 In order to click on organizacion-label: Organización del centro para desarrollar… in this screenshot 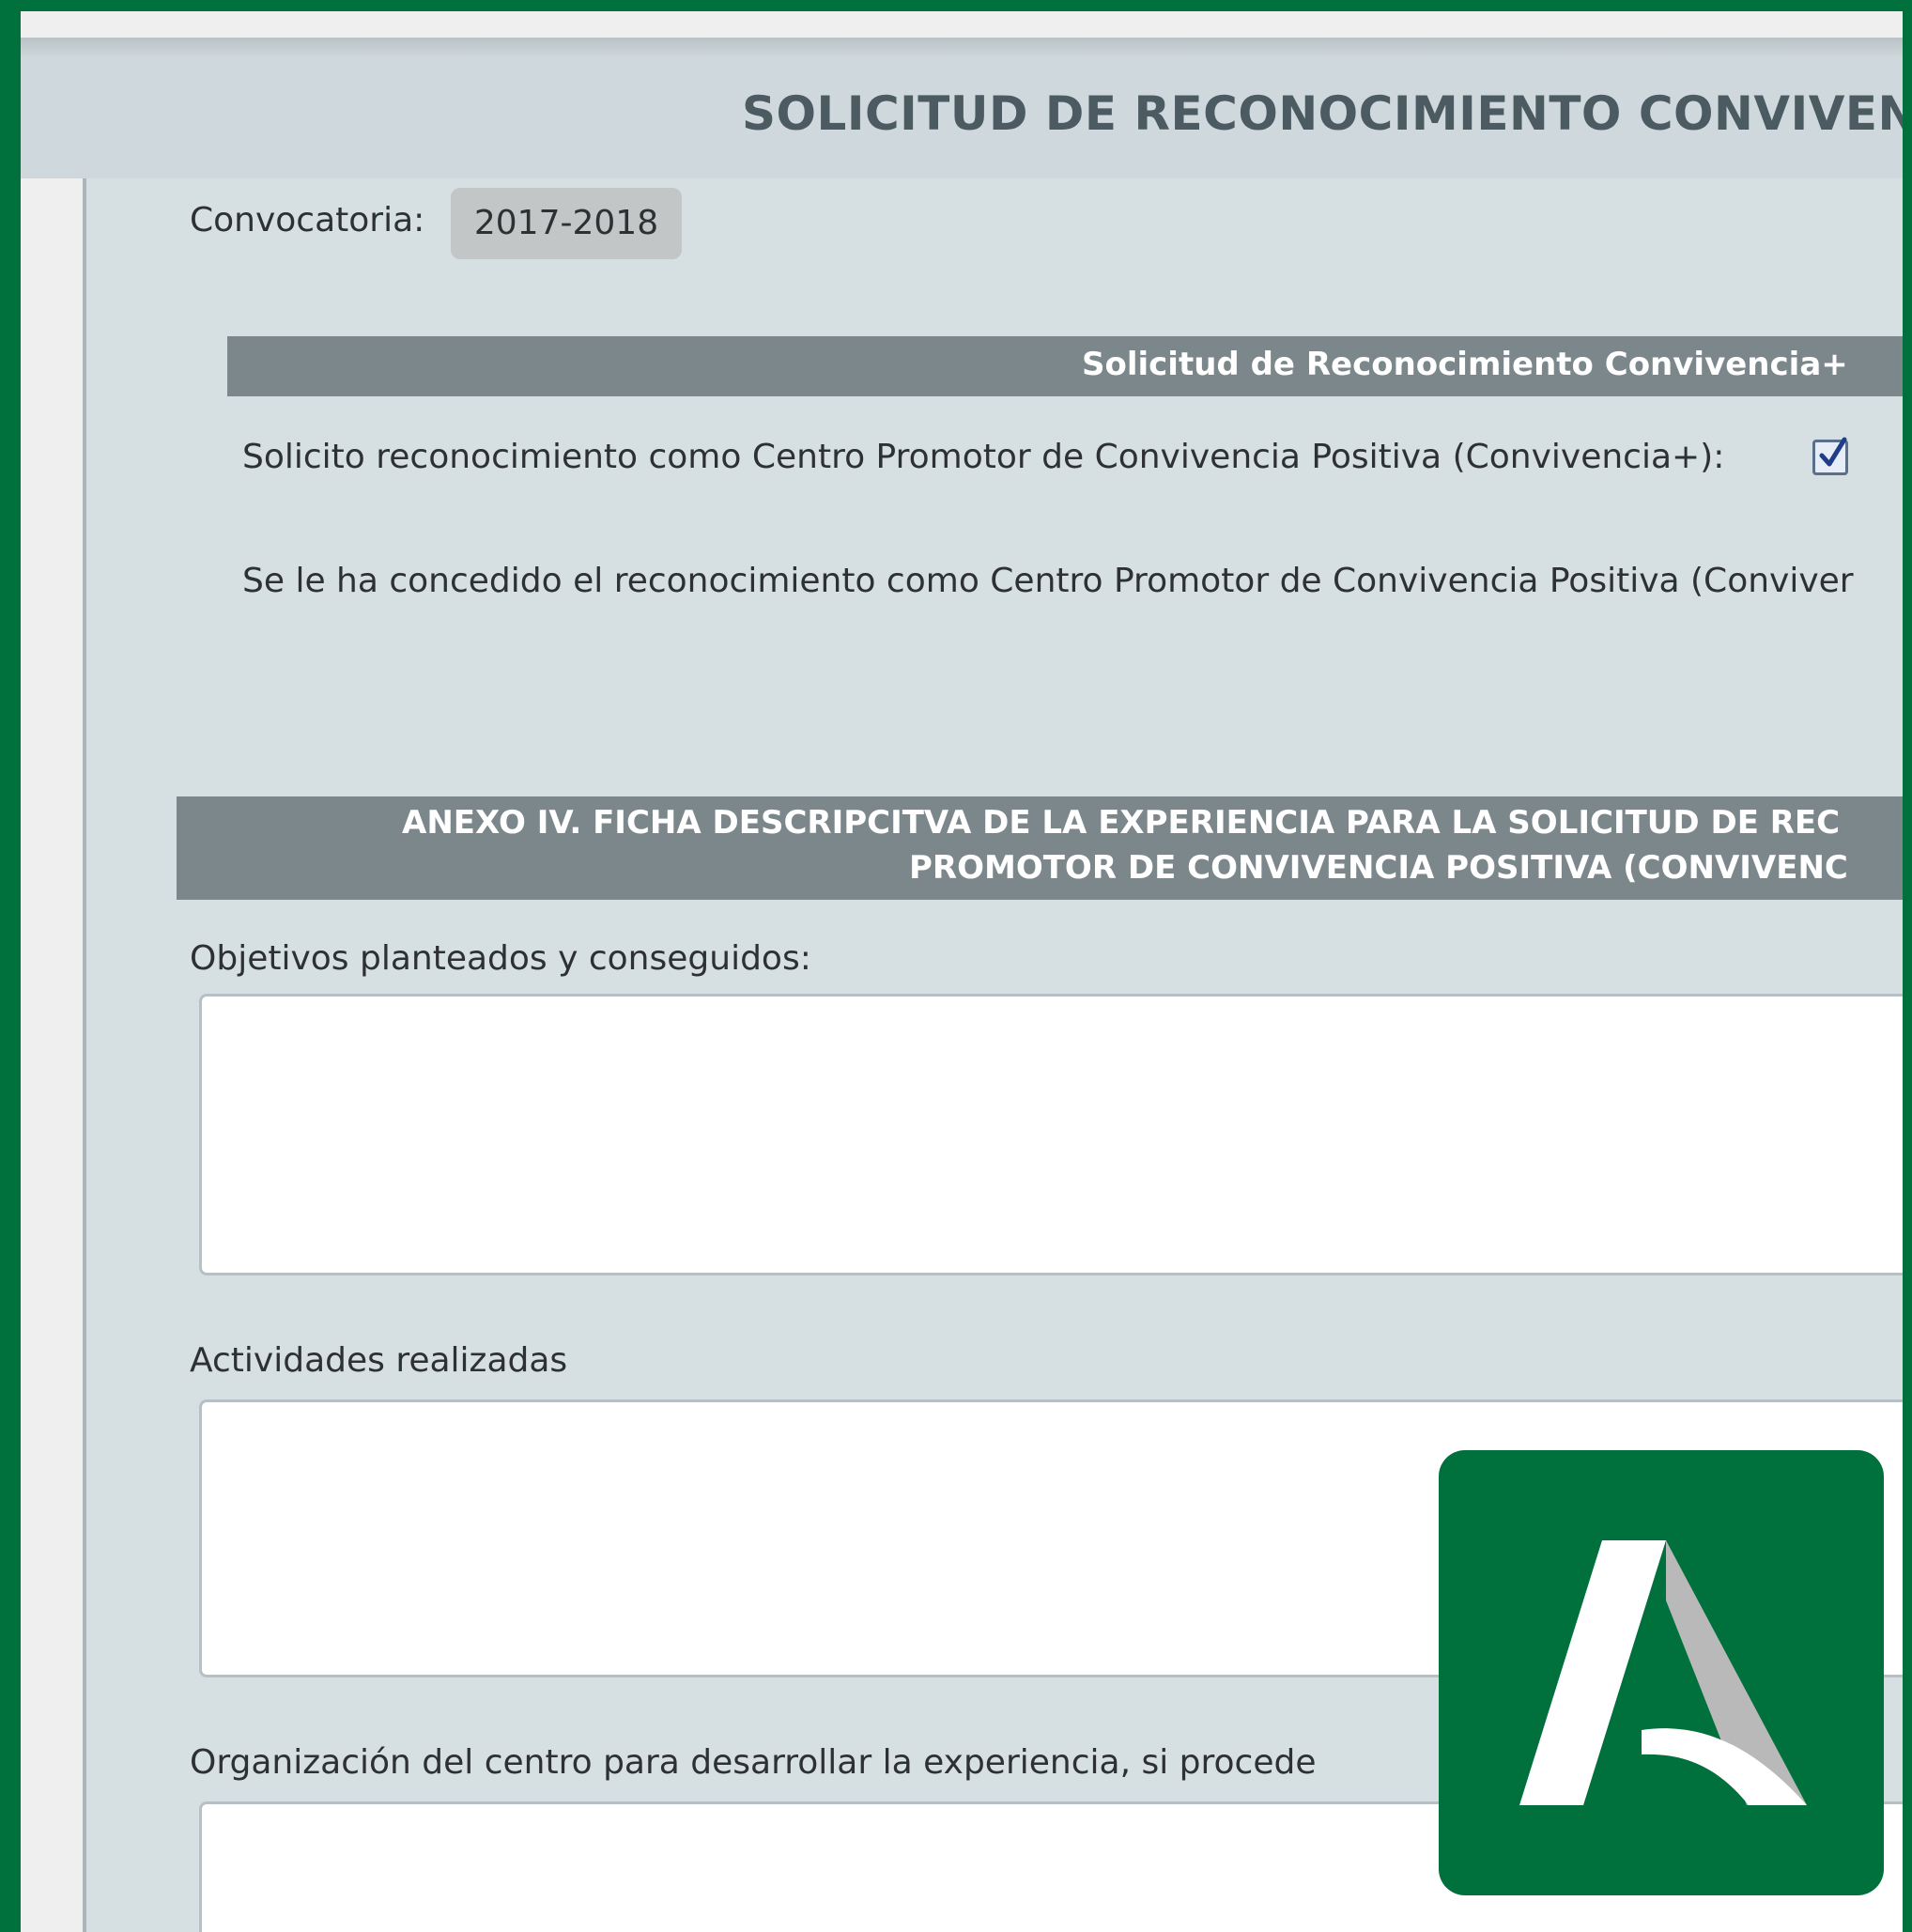, I will do `click(753, 1762)`.